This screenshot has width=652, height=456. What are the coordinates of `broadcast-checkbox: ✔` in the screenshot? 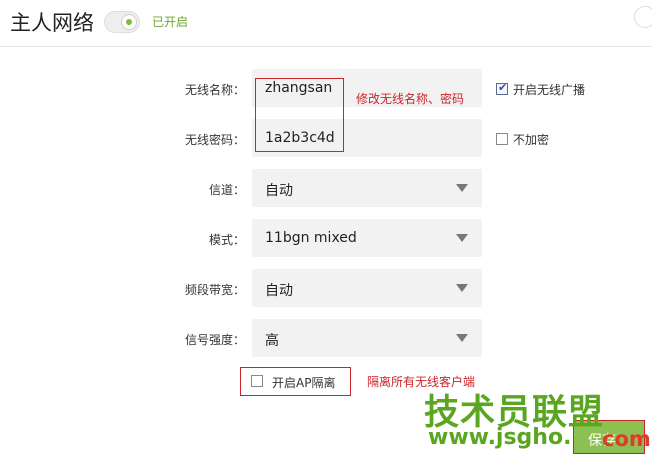 It's located at (502, 88).